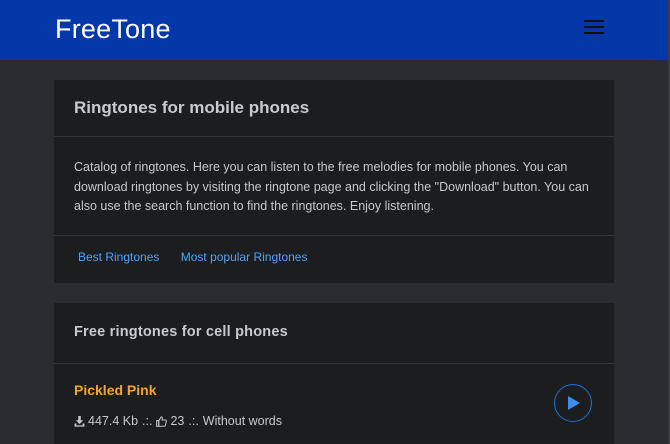  I want to click on hamburger-menu-icon, so click(594, 27).